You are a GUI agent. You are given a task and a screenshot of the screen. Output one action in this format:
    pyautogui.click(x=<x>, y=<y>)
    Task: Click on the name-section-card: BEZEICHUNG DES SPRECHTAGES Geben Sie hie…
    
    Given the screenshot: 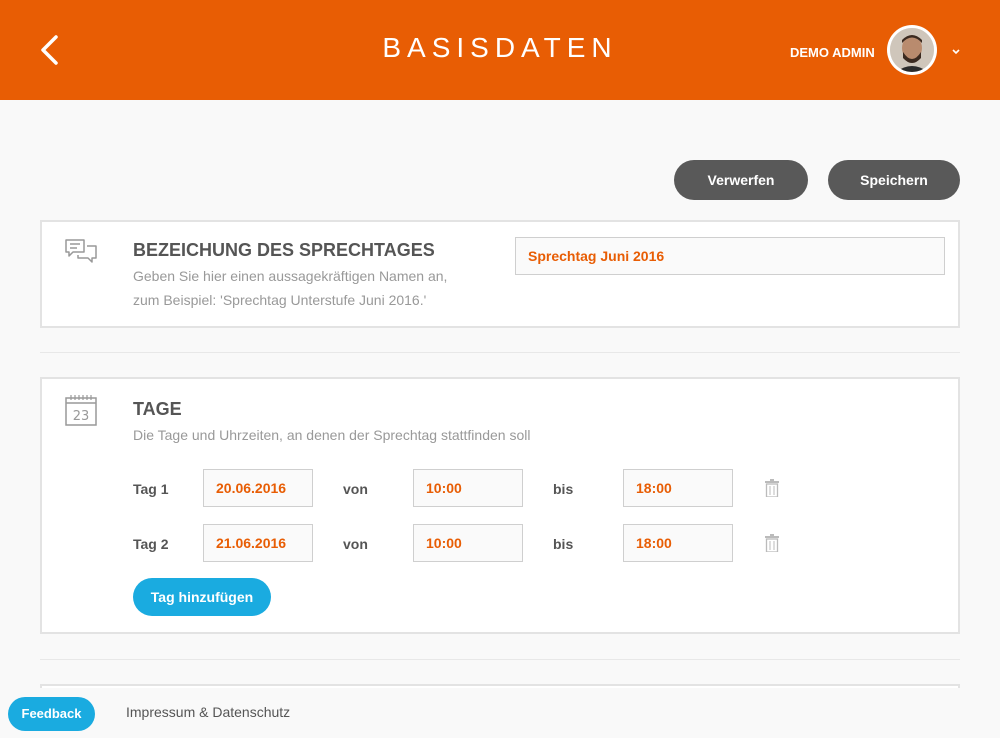 What is the action you would take?
    pyautogui.click(x=500, y=274)
    